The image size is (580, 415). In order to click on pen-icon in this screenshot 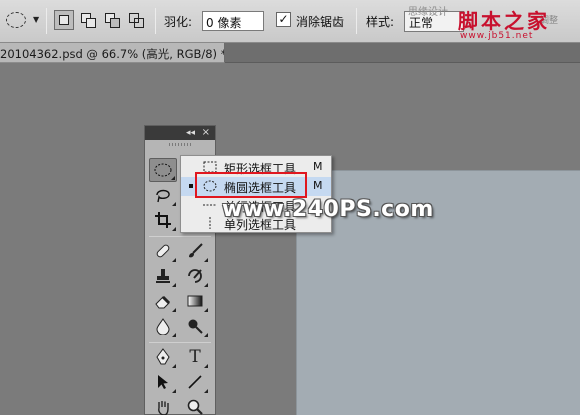, I will do `click(163, 357)`.